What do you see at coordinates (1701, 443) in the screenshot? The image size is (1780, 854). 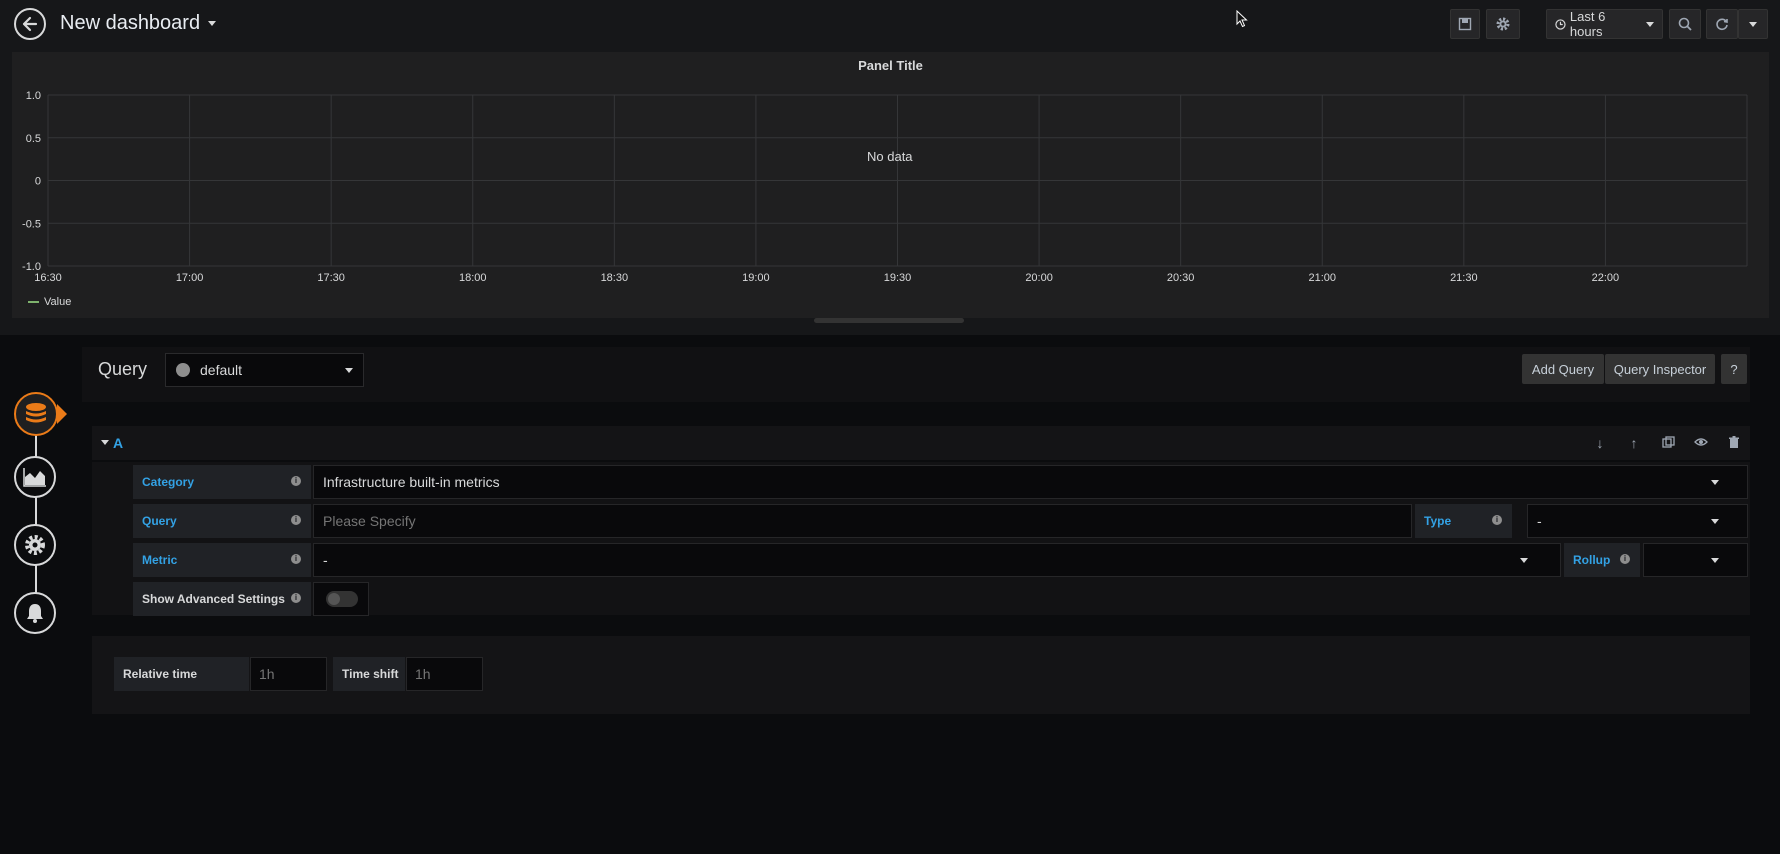 I see `eye-icon` at bounding box center [1701, 443].